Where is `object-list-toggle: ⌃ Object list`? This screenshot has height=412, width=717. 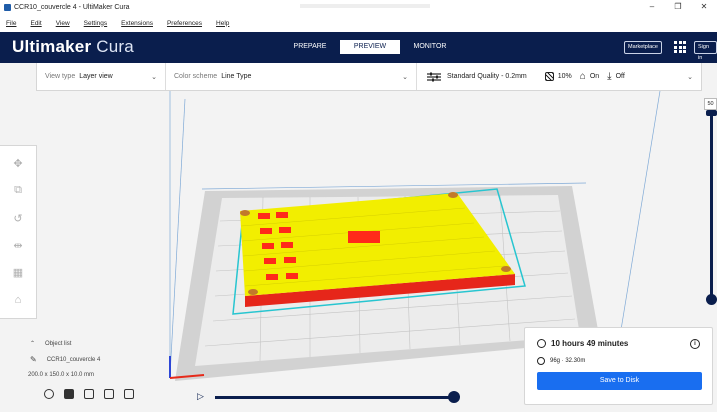 object-list-toggle: ⌃ Object list is located at coordinates (65, 344).